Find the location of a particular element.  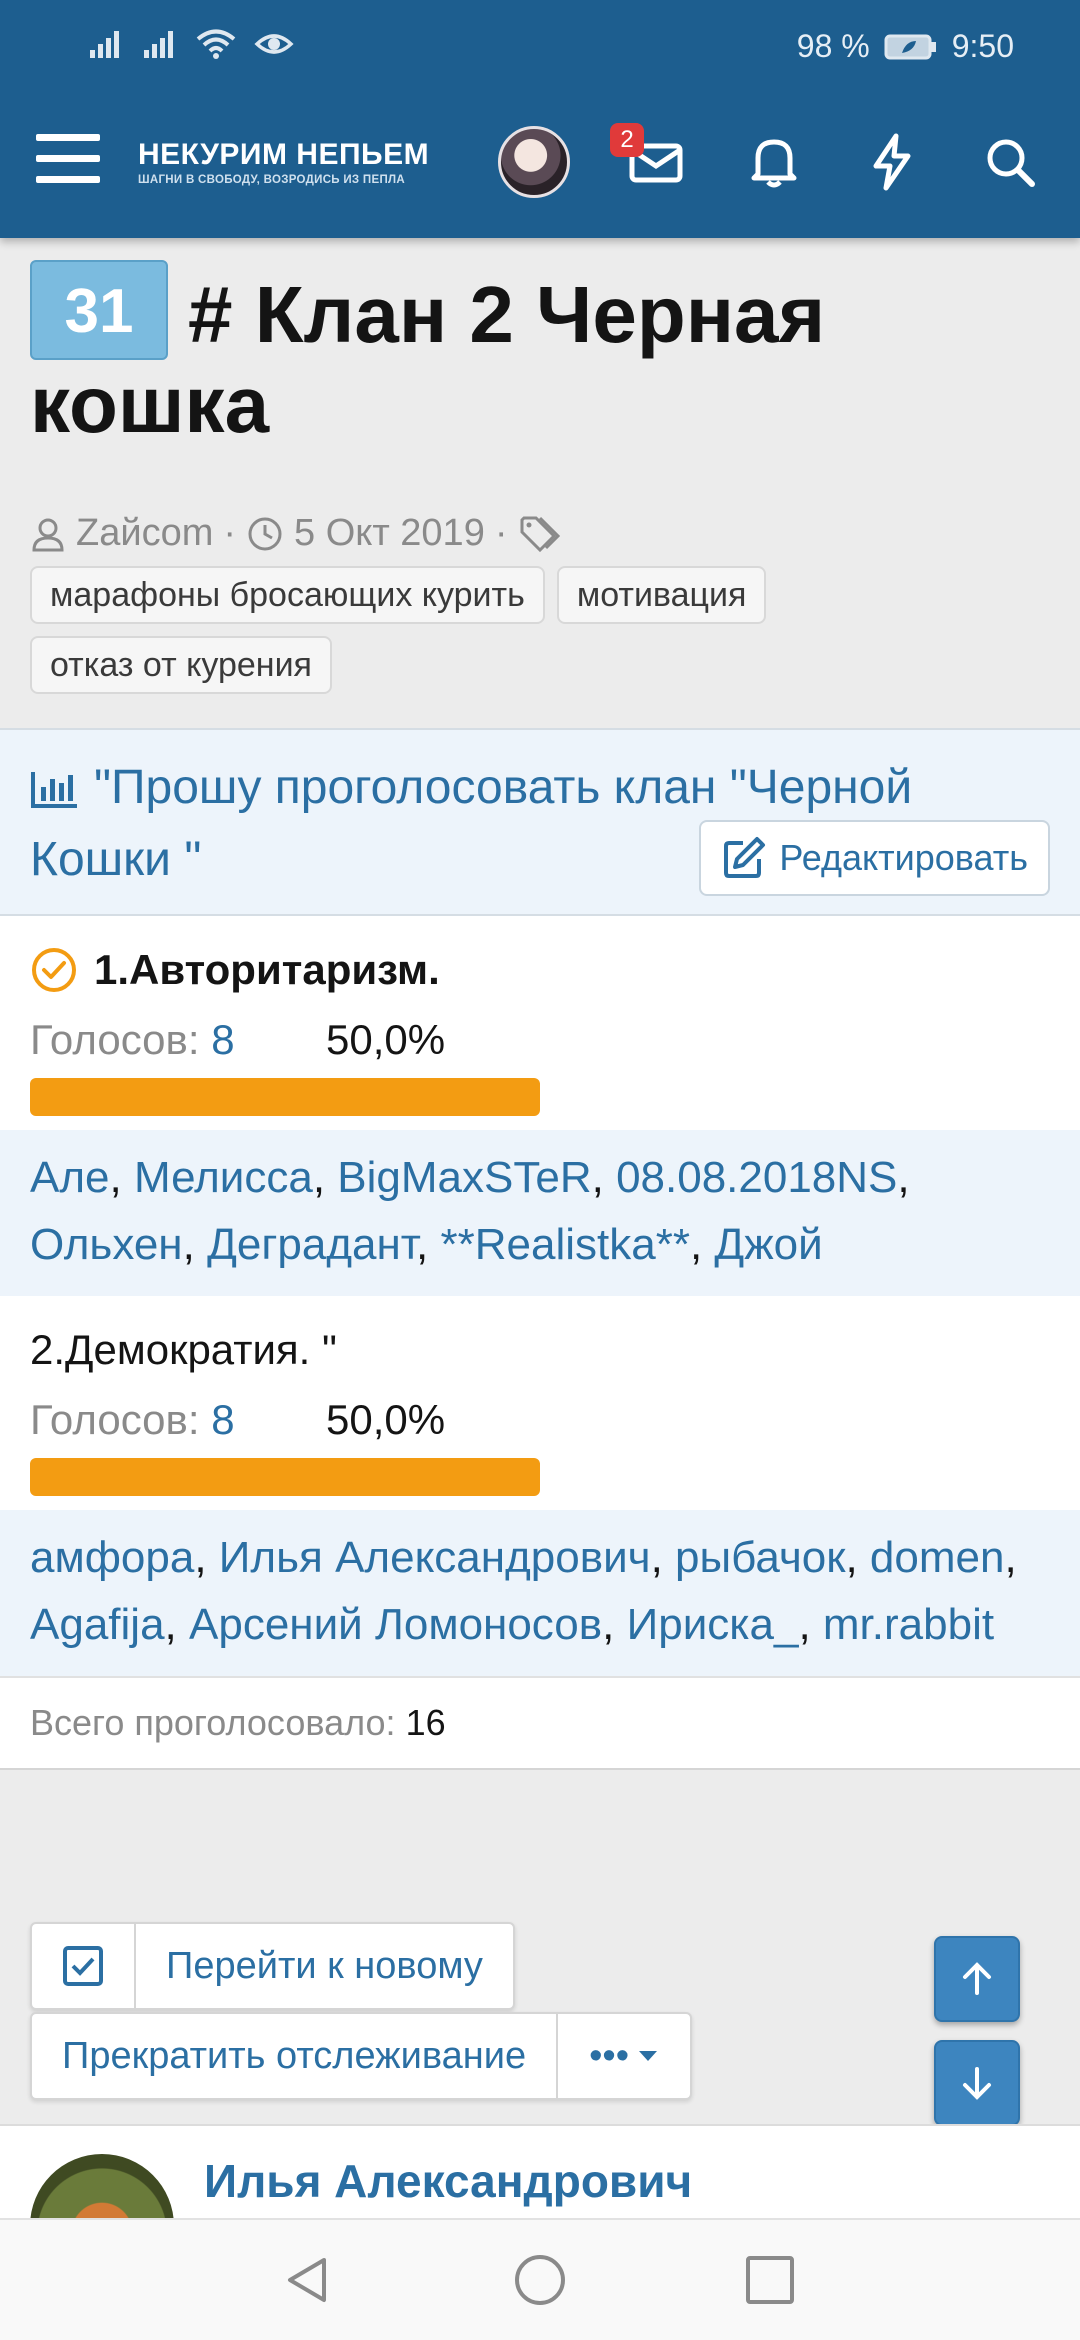

menu-icon is located at coordinates (68, 162).